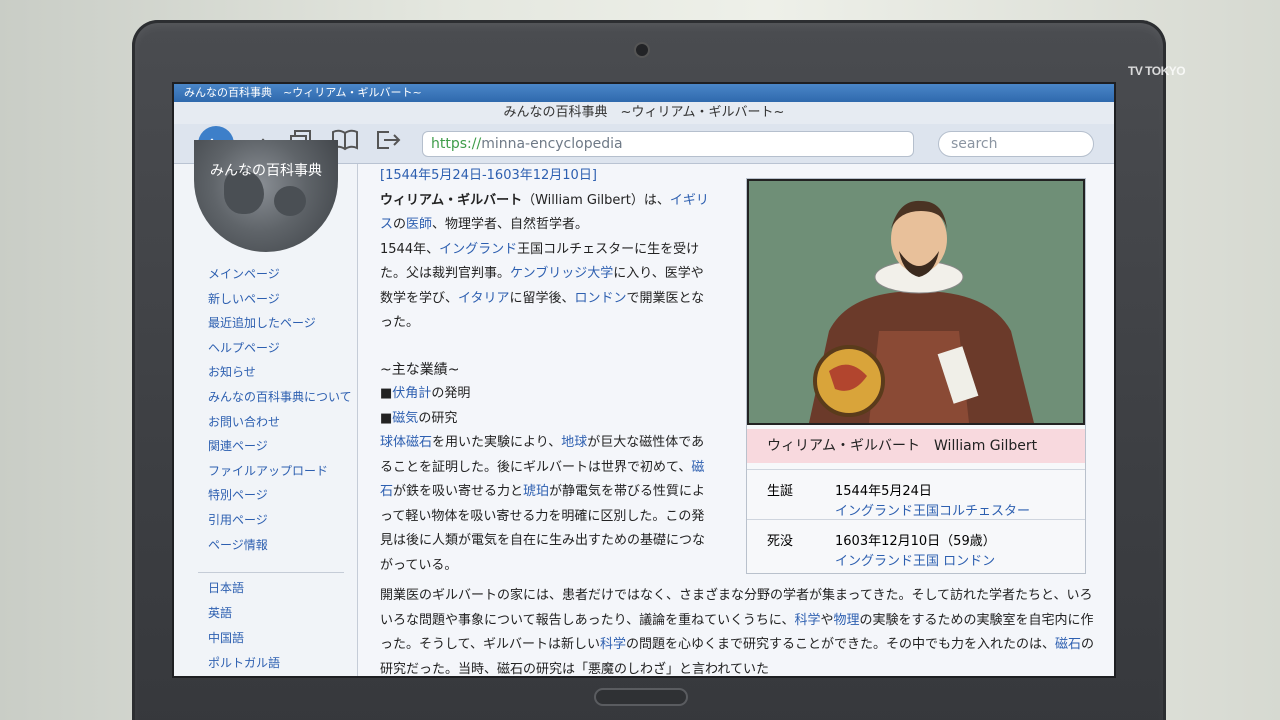 The image size is (1280, 720). Describe the element at coordinates (915, 541) in the screenshot. I see `death-date: 1603年12月10日（59歳）` at that location.